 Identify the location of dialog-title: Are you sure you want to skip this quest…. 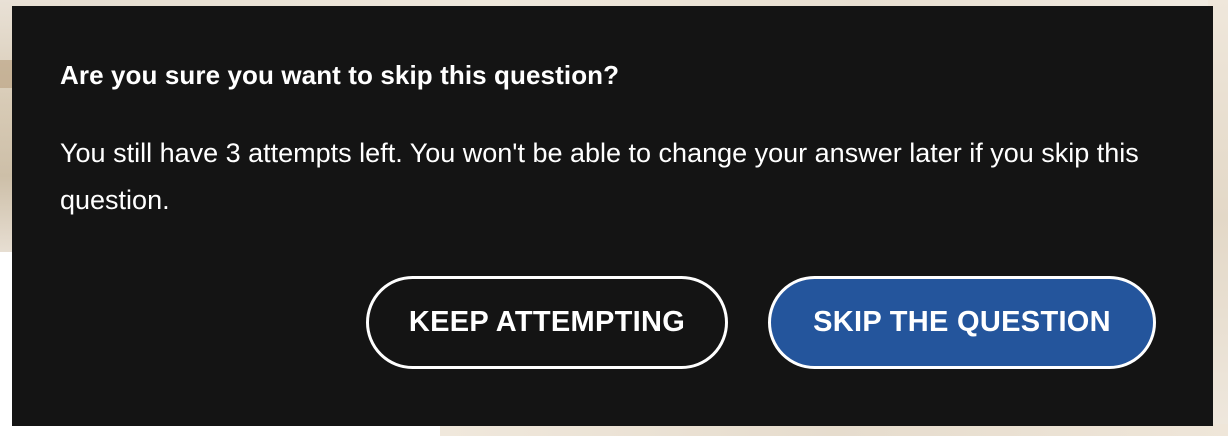
(340, 75).